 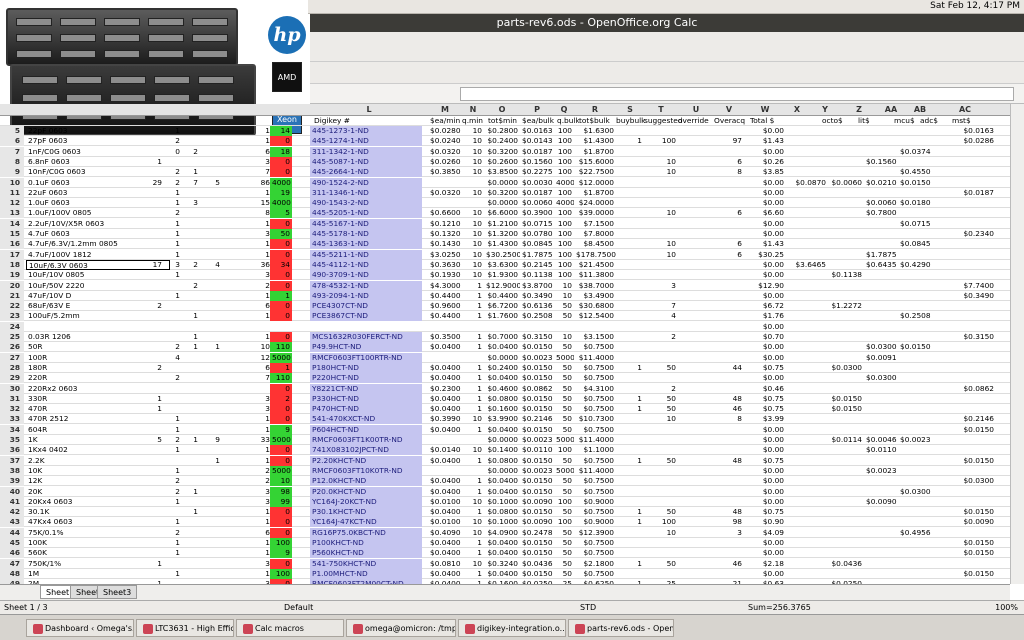 I want to click on row-number: 14, so click(x=12, y=223).